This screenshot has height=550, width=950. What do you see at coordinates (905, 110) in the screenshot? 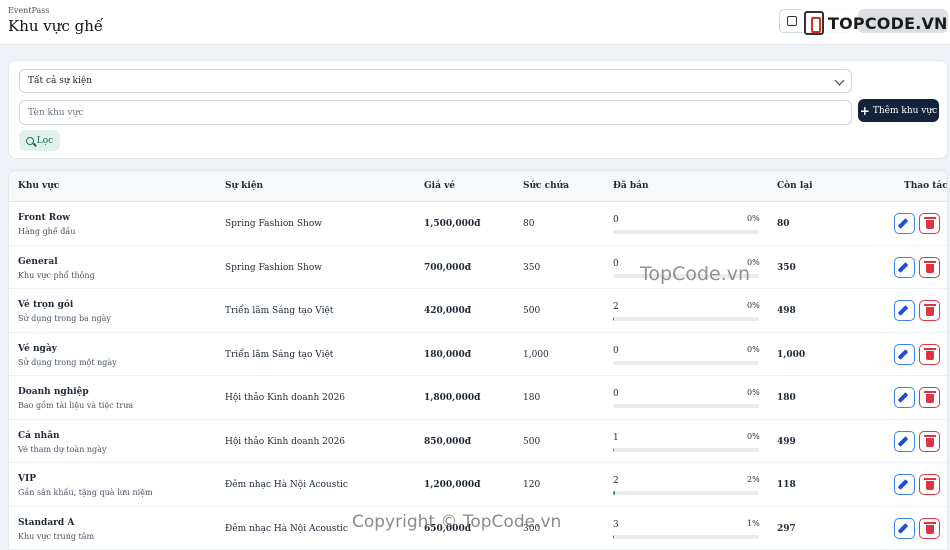
I see `add-zone-label: Thêm khu vực` at bounding box center [905, 110].